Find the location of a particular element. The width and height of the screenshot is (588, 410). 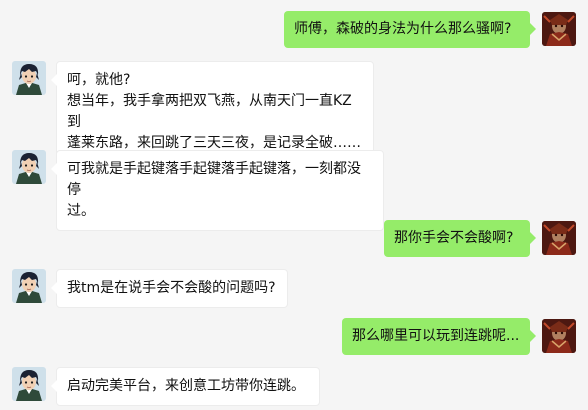

incoming-message-bubble: 可我就是手起键落手起键落手起键落，一刻都没停 过。 is located at coordinates (217, 190).